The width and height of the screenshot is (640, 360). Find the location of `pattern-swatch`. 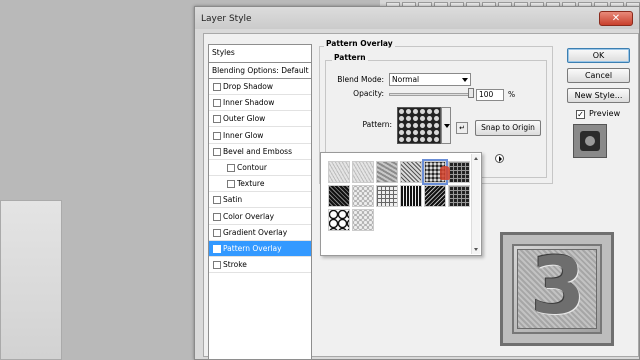

pattern-swatch is located at coordinates (419, 125).